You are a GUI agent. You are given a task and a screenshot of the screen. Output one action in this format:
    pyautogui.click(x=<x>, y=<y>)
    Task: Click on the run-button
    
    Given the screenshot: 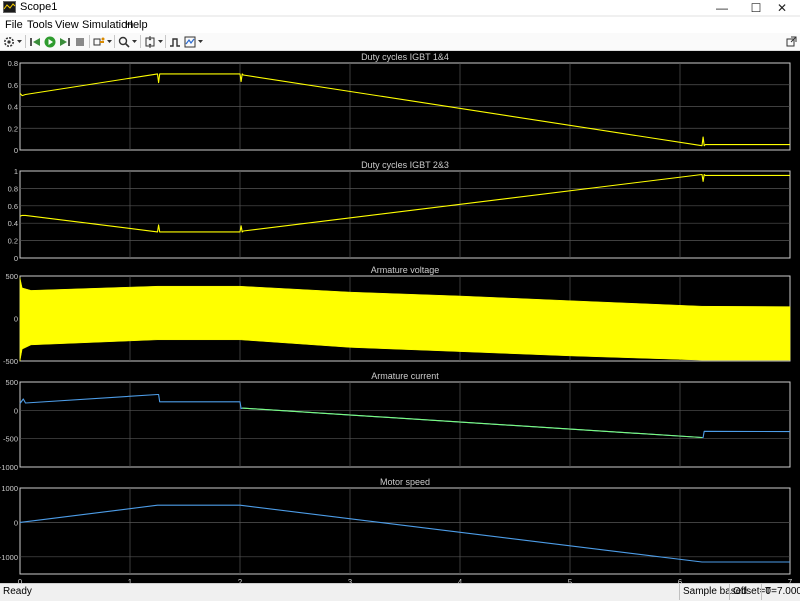 What is the action you would take?
    pyautogui.click(x=50, y=41)
    